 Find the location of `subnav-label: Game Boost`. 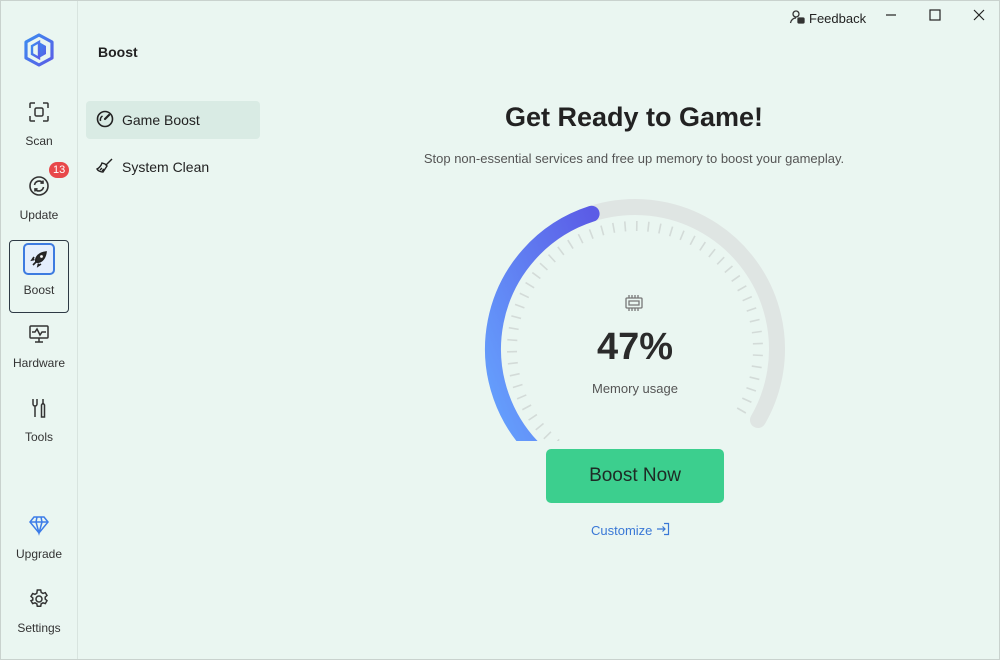

subnav-label: Game Boost is located at coordinates (161, 120).